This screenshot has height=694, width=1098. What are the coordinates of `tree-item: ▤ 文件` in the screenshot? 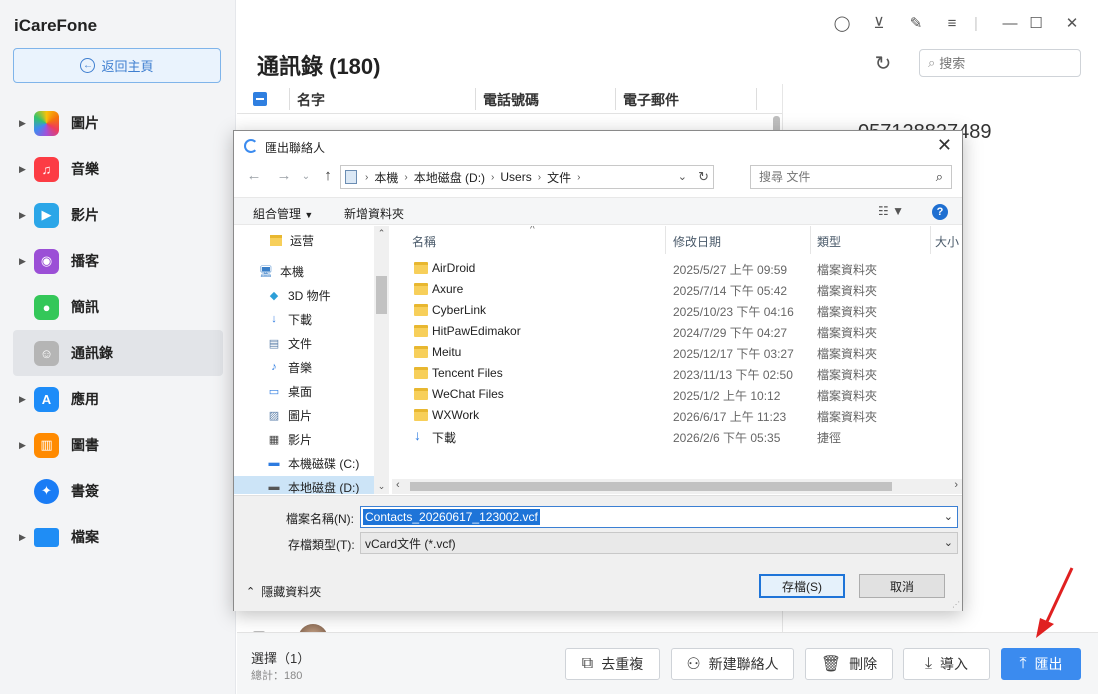 It's located at (304, 343).